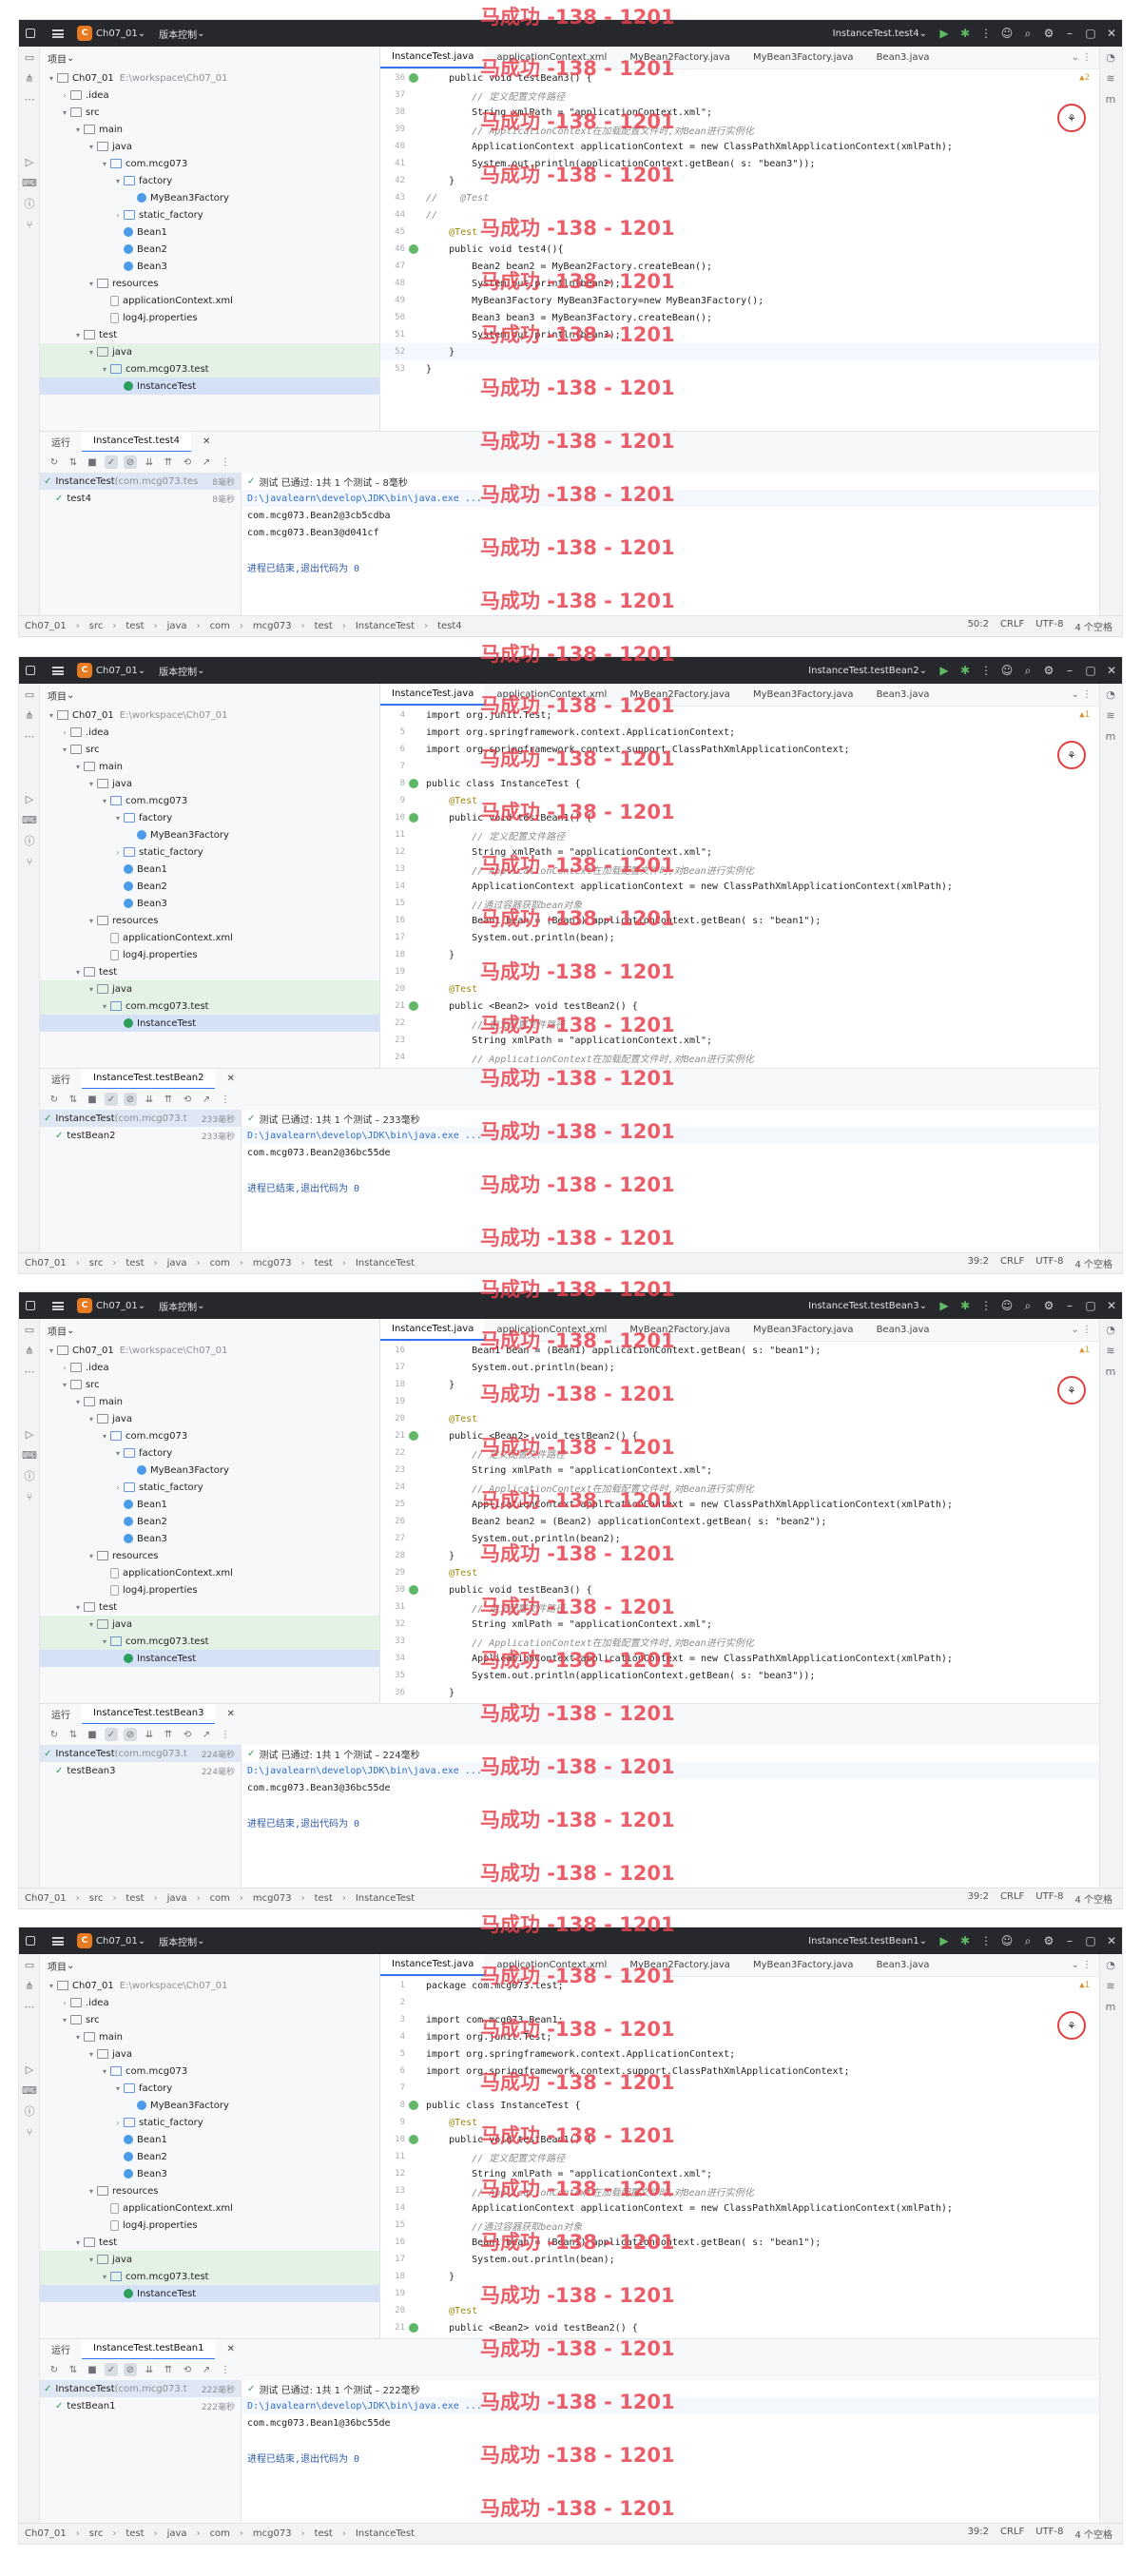 The image size is (1141, 2576). What do you see at coordinates (803, 695) in the screenshot?
I see `editor-tab: MyBean3Factory.java` at bounding box center [803, 695].